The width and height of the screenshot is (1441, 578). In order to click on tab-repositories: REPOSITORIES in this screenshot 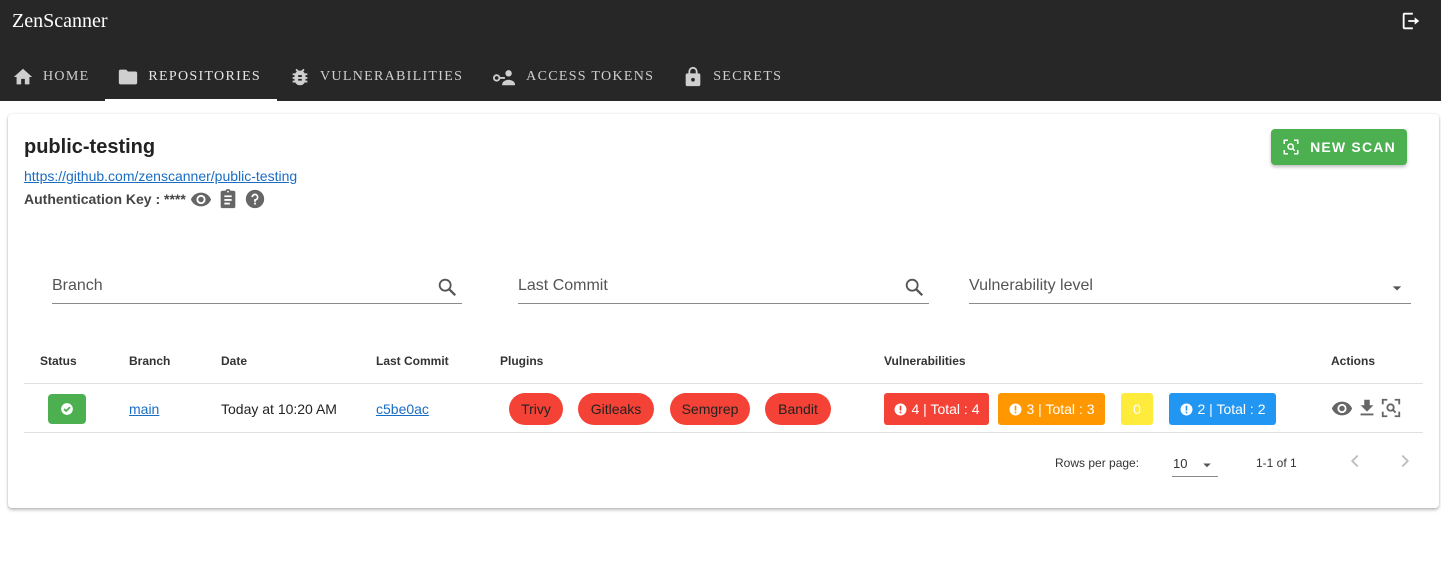, I will do `click(191, 76)`.